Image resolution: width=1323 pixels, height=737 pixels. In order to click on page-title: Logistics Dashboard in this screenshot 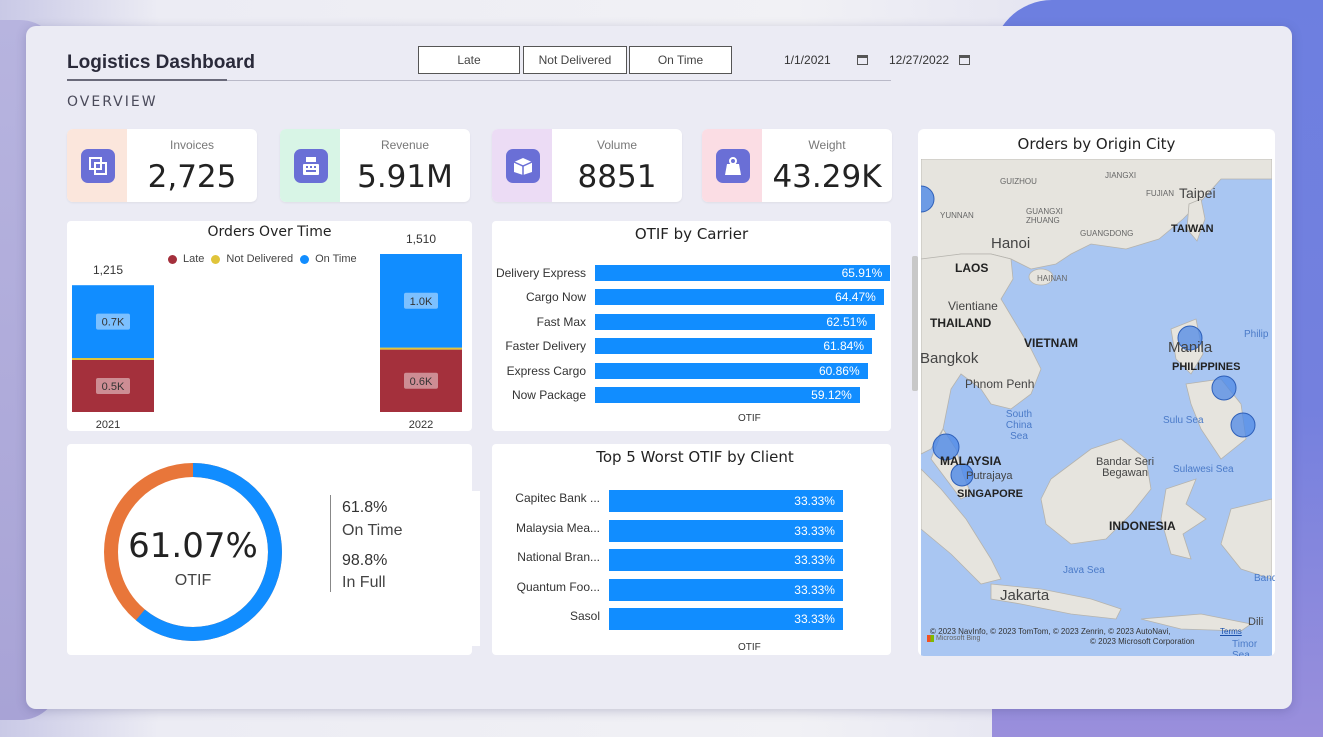, I will do `click(161, 62)`.